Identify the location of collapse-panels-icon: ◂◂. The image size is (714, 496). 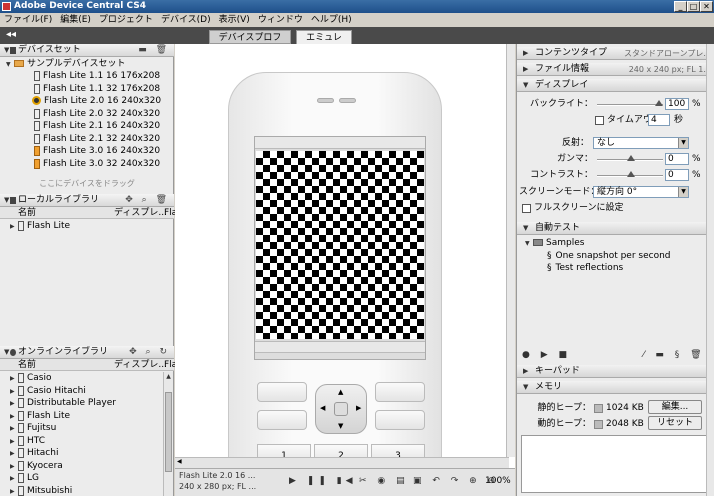
(11, 35).